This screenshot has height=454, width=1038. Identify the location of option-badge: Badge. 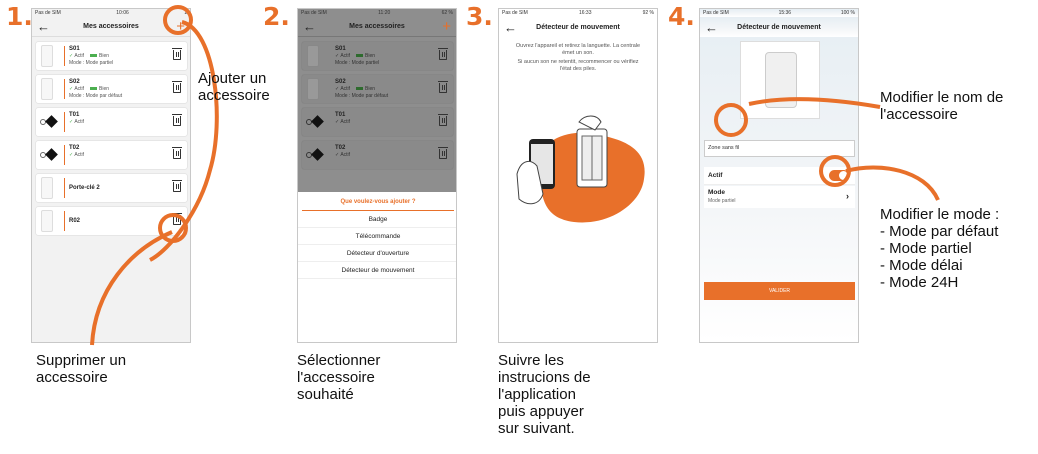
(377, 219).